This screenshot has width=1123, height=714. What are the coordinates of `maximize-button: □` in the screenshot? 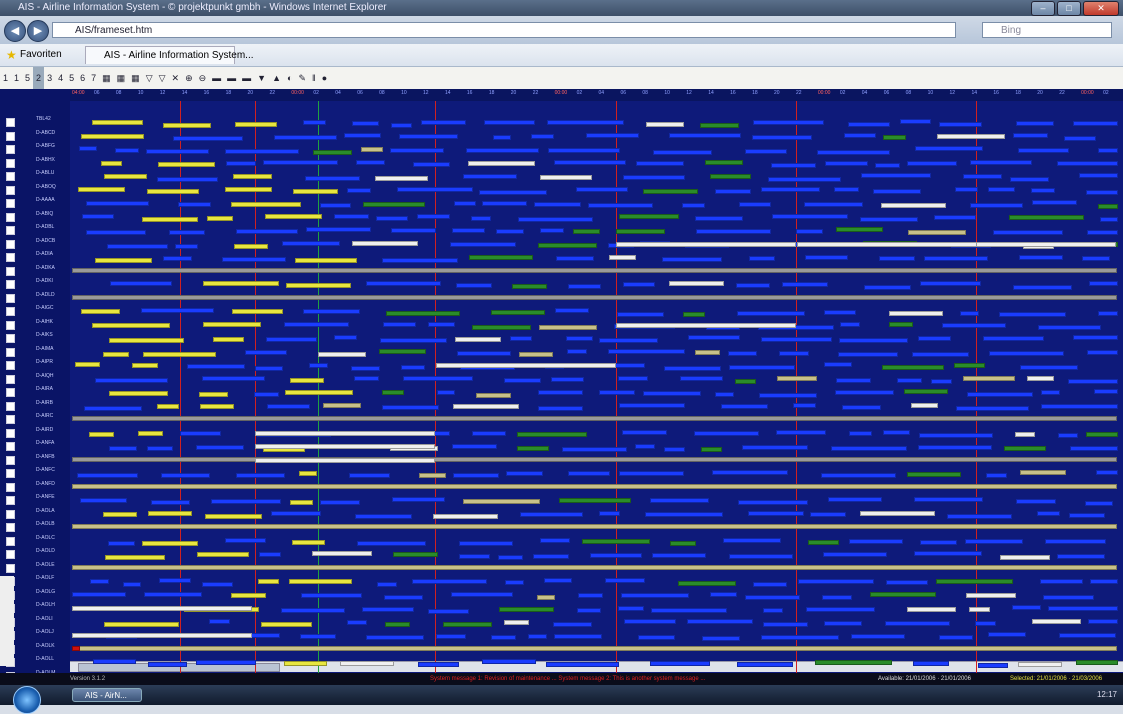 It's located at (1069, 8).